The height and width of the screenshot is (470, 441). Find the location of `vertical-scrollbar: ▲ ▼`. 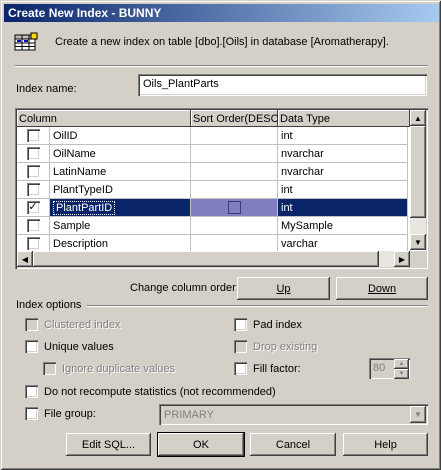

vertical-scrollbar: ▲ ▼ is located at coordinates (418, 180).